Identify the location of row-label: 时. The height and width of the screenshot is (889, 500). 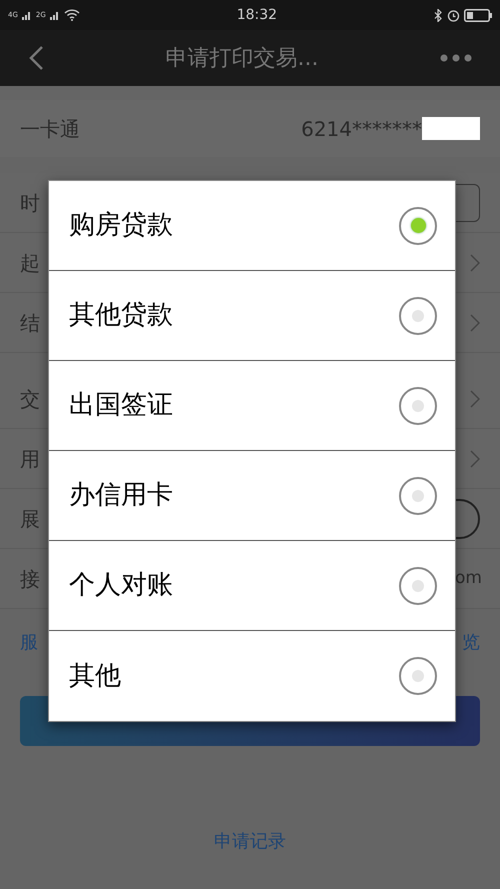
(30, 203).